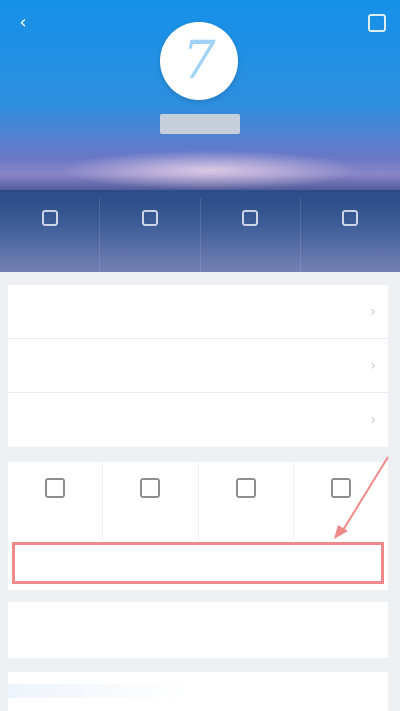  I want to click on settings-icon, so click(377, 23).